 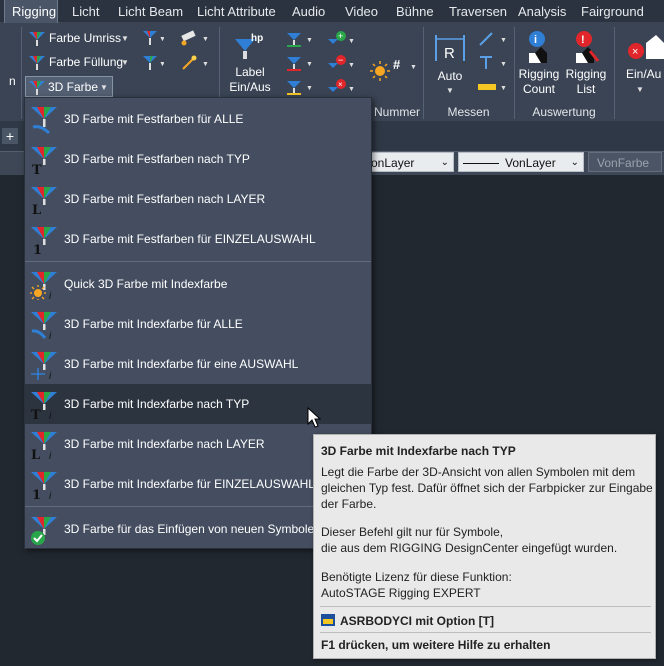 What do you see at coordinates (493, 87) in the screenshot?
I see `measure-ruler-icon: ▼` at bounding box center [493, 87].